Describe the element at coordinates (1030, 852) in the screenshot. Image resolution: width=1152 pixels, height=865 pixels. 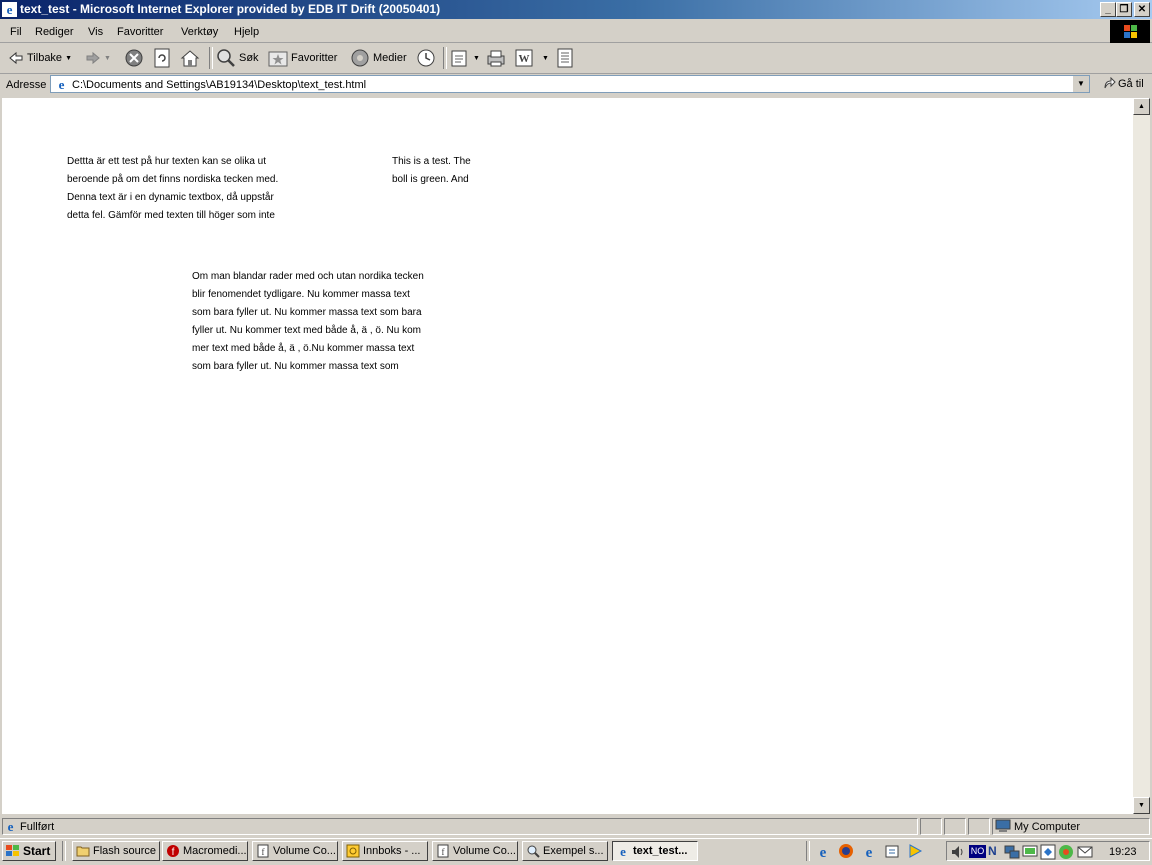
I see `monitor-icon` at that location.